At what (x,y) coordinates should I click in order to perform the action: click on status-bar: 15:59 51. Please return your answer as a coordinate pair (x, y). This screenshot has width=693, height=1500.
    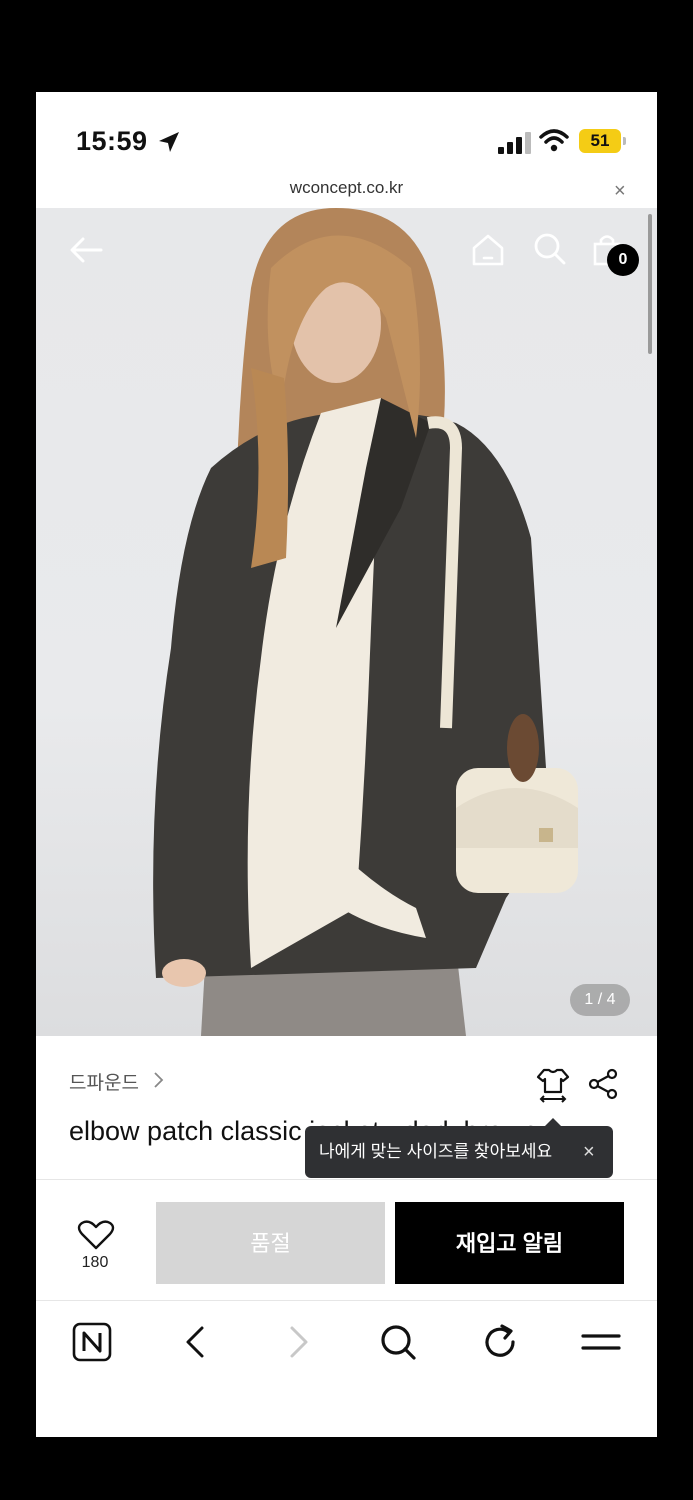
    Looking at the image, I should click on (346, 135).